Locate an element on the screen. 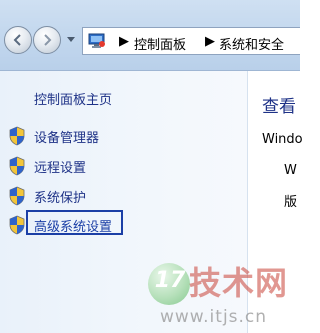 This screenshot has height=333, width=320. task-label: 设备管理器 is located at coordinates (66, 136).